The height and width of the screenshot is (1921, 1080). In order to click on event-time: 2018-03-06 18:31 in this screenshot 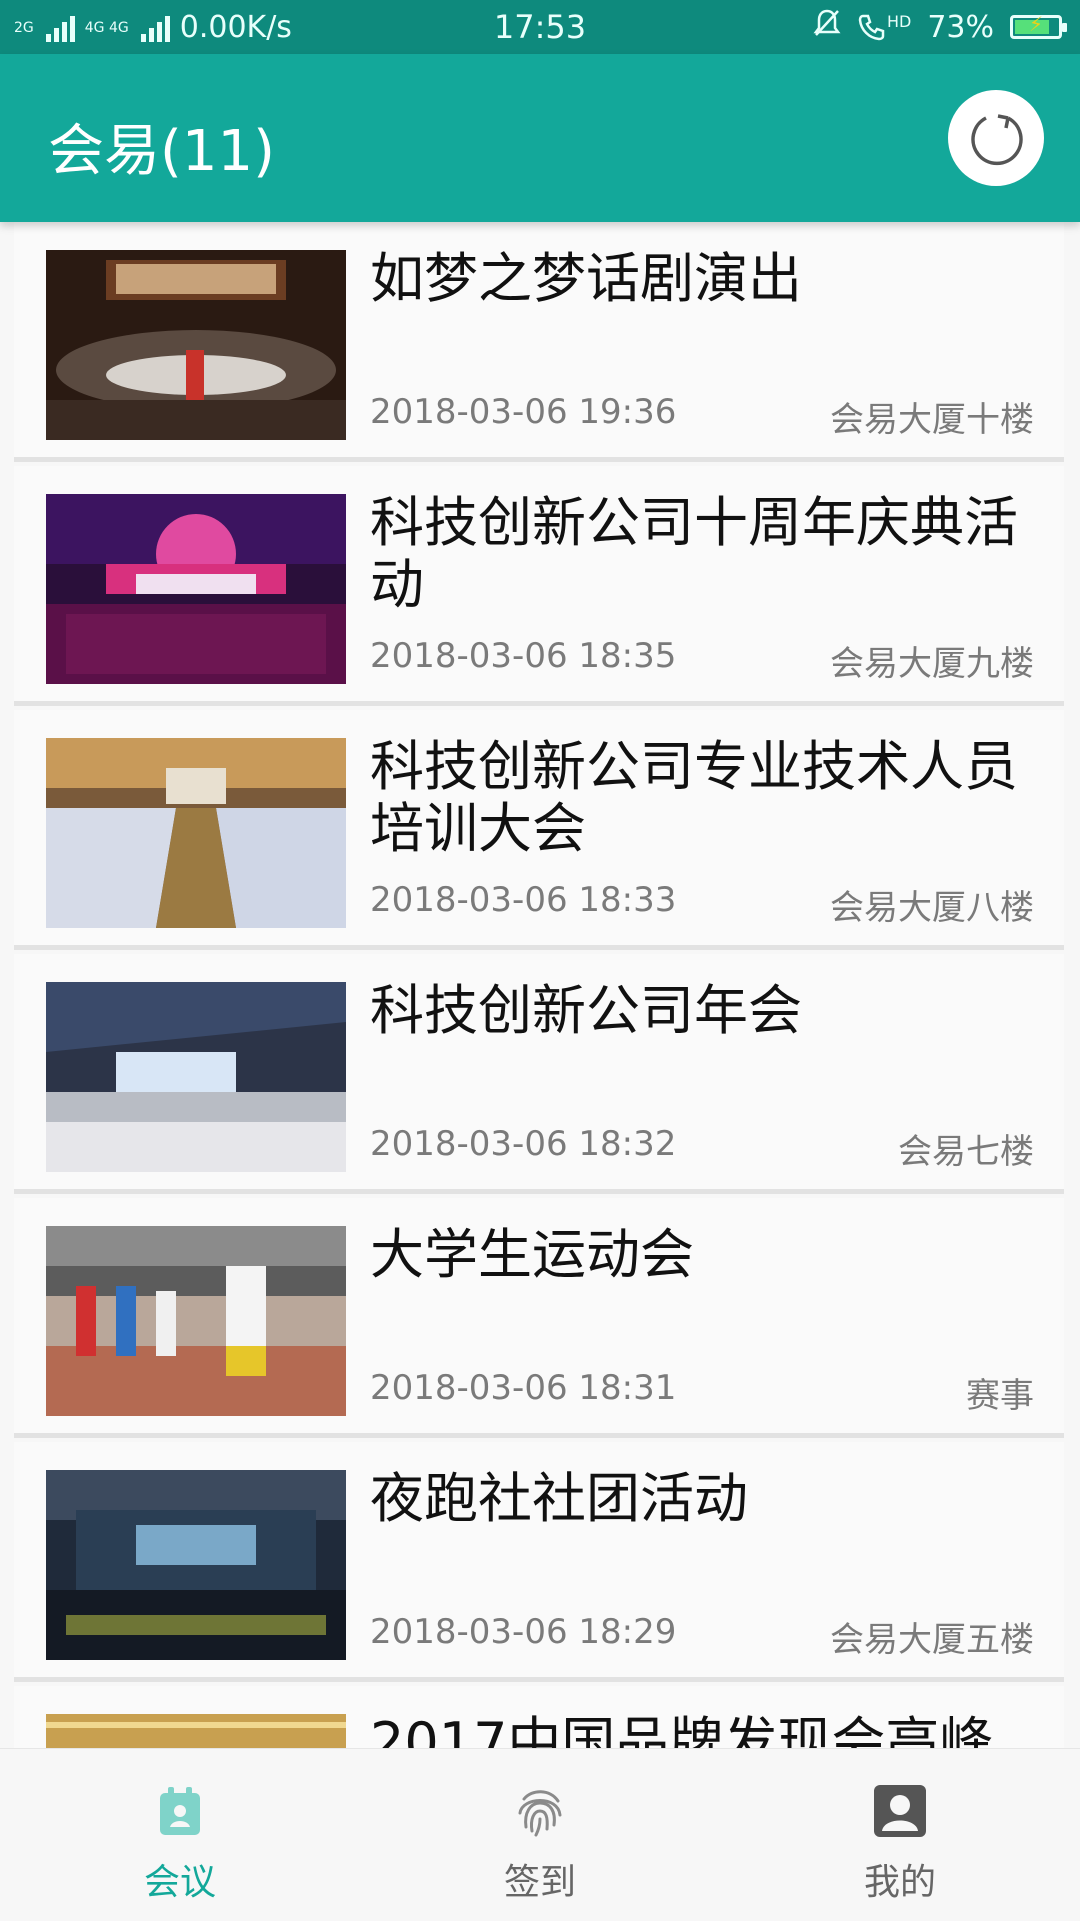, I will do `click(523, 1388)`.